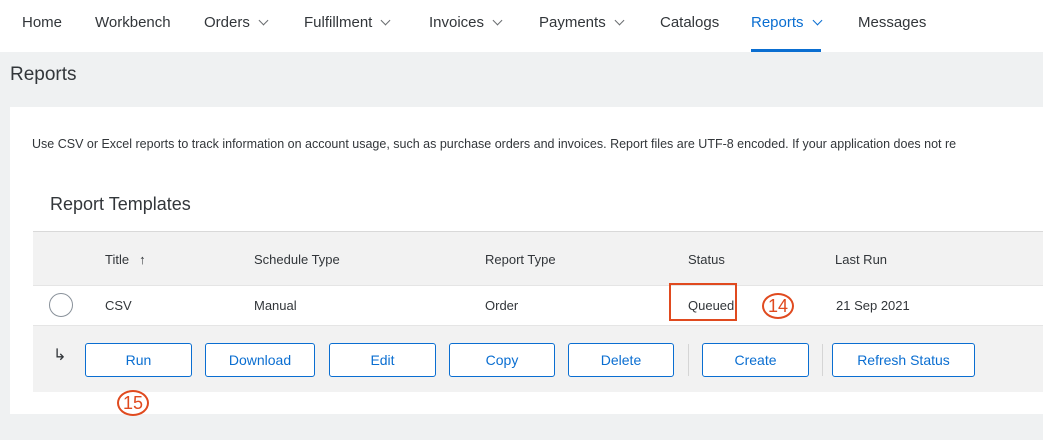  What do you see at coordinates (457, 22) in the screenshot?
I see `nav-invoices-label: Invoices` at bounding box center [457, 22].